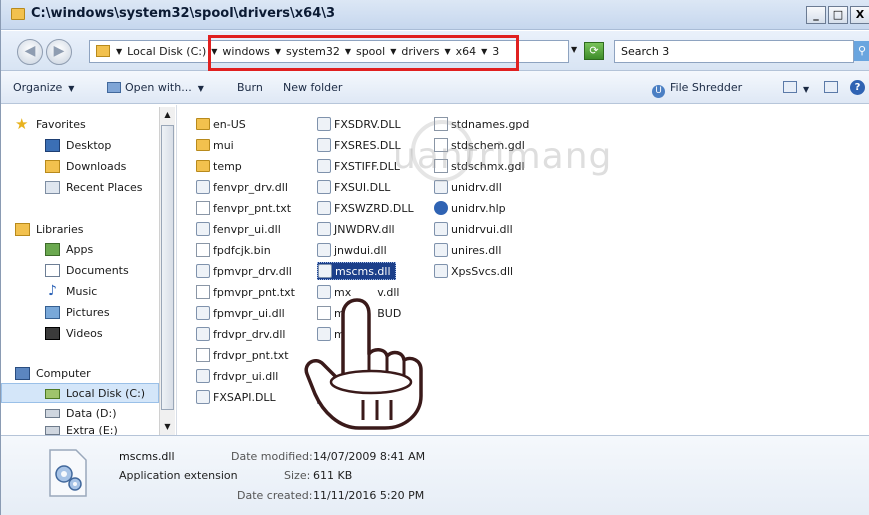 The width and height of the screenshot is (869, 515). I want to click on view-options-icon, so click(790, 87).